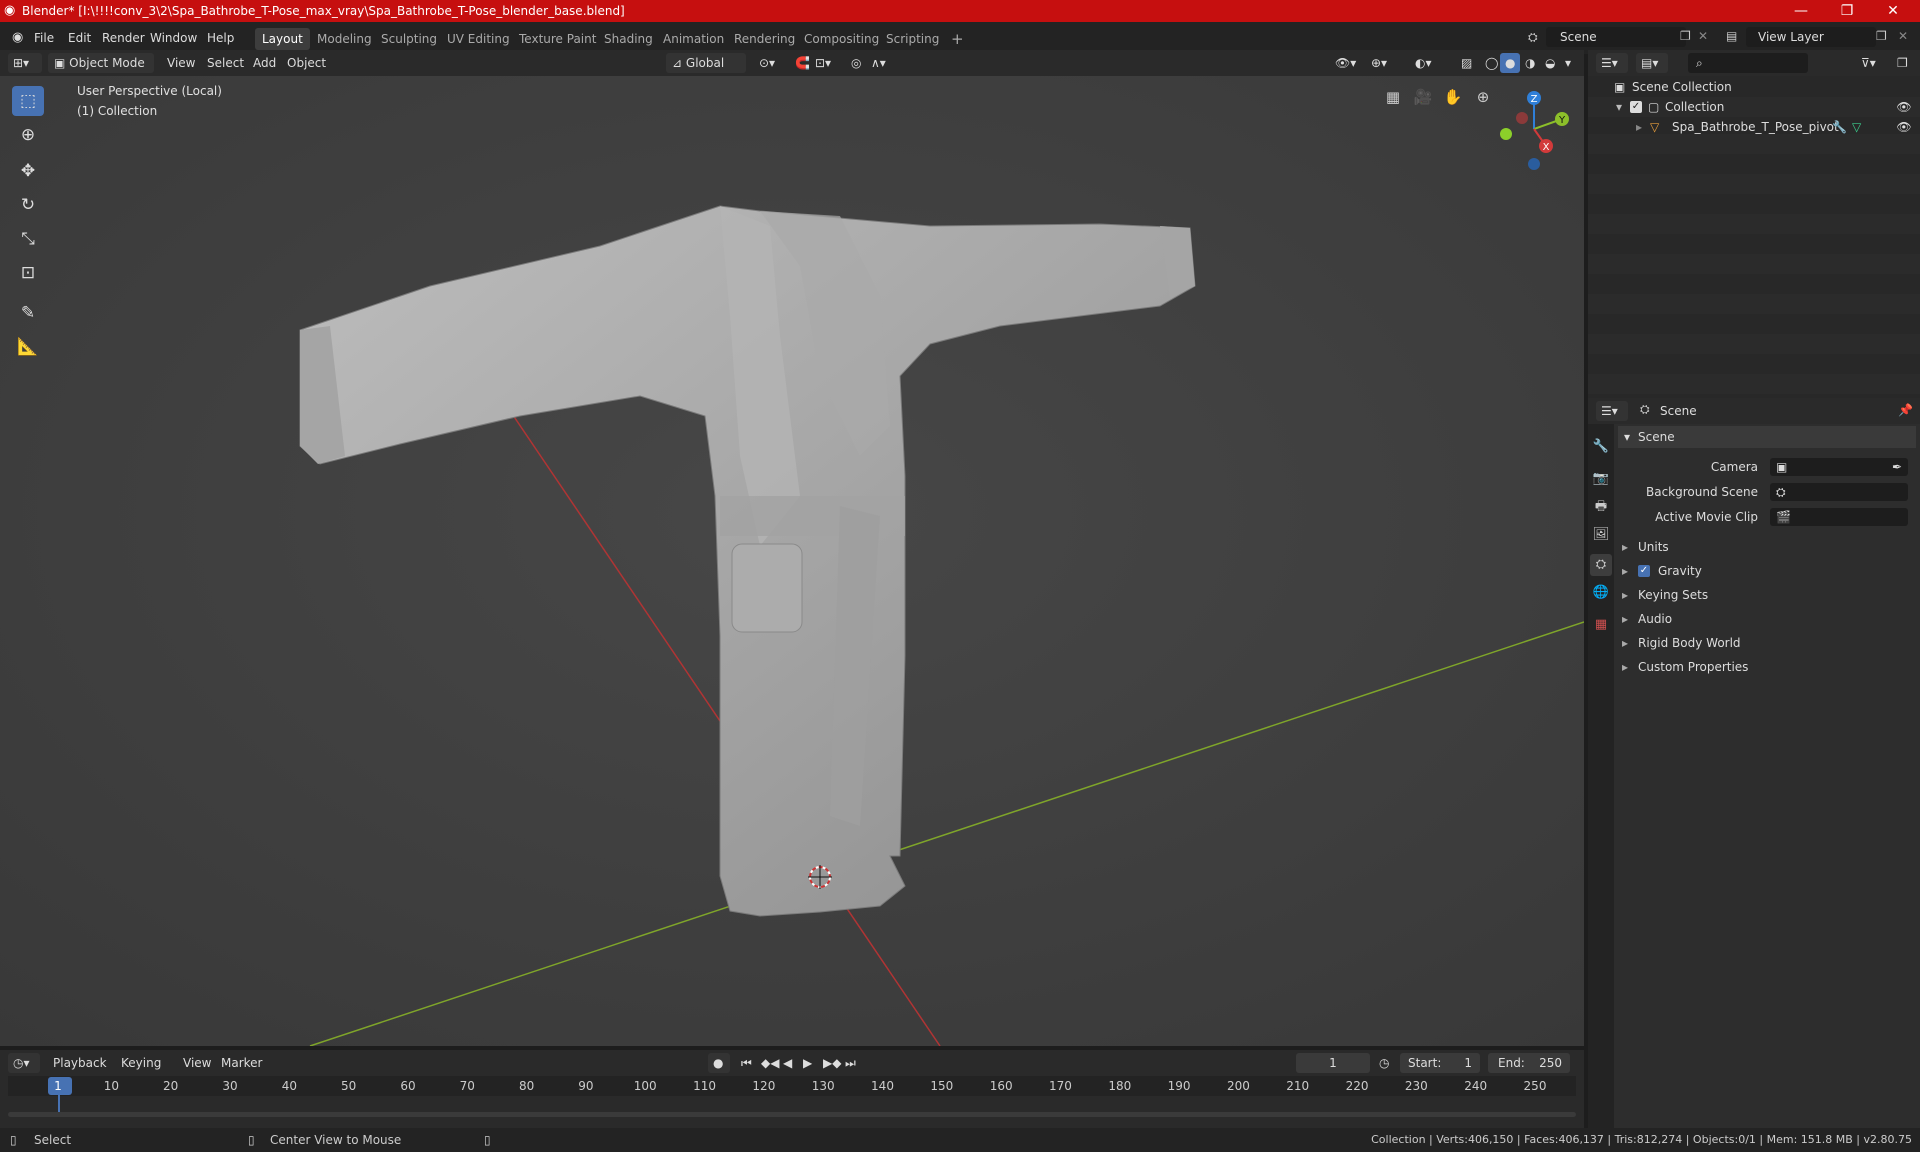 The width and height of the screenshot is (1920, 1152). Describe the element at coordinates (264, 63) in the screenshot. I see `viewport-menu-add: Add` at that location.